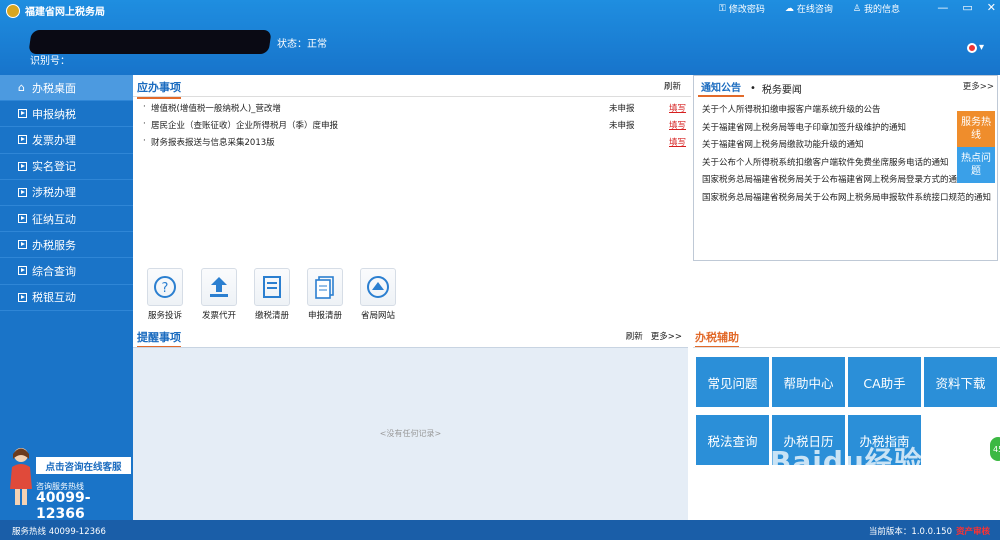  Describe the element at coordinates (847, 130) in the screenshot. I see `notice-item: 关于福建省网上税务局等电子印章加签升级维护的通知` at that location.